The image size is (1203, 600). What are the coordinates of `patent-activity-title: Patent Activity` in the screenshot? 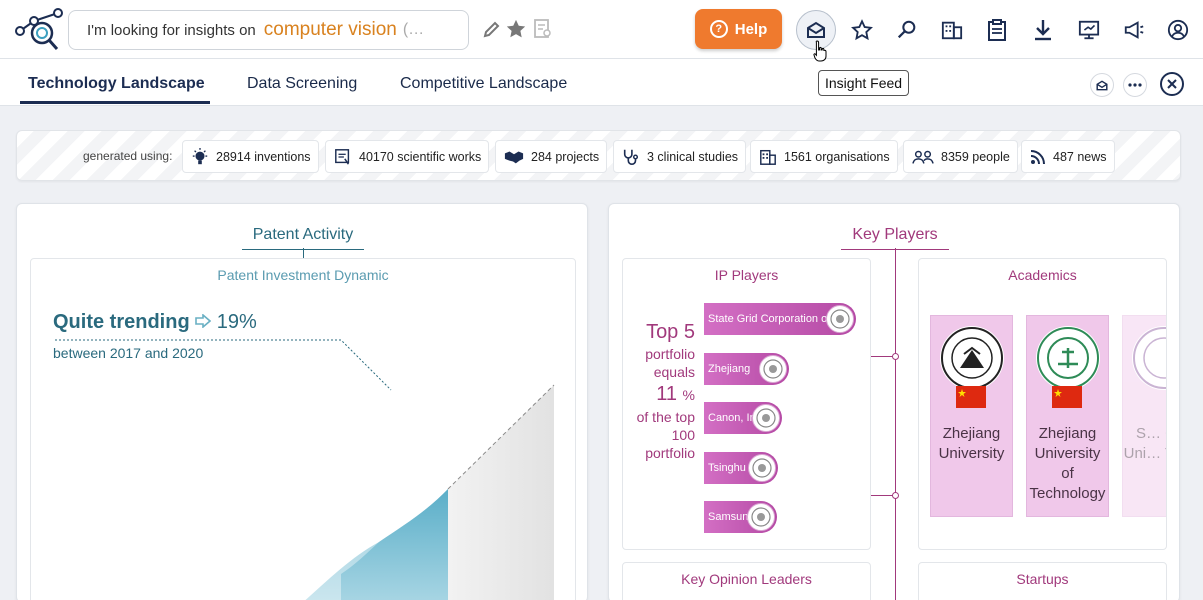 It's located at (303, 238).